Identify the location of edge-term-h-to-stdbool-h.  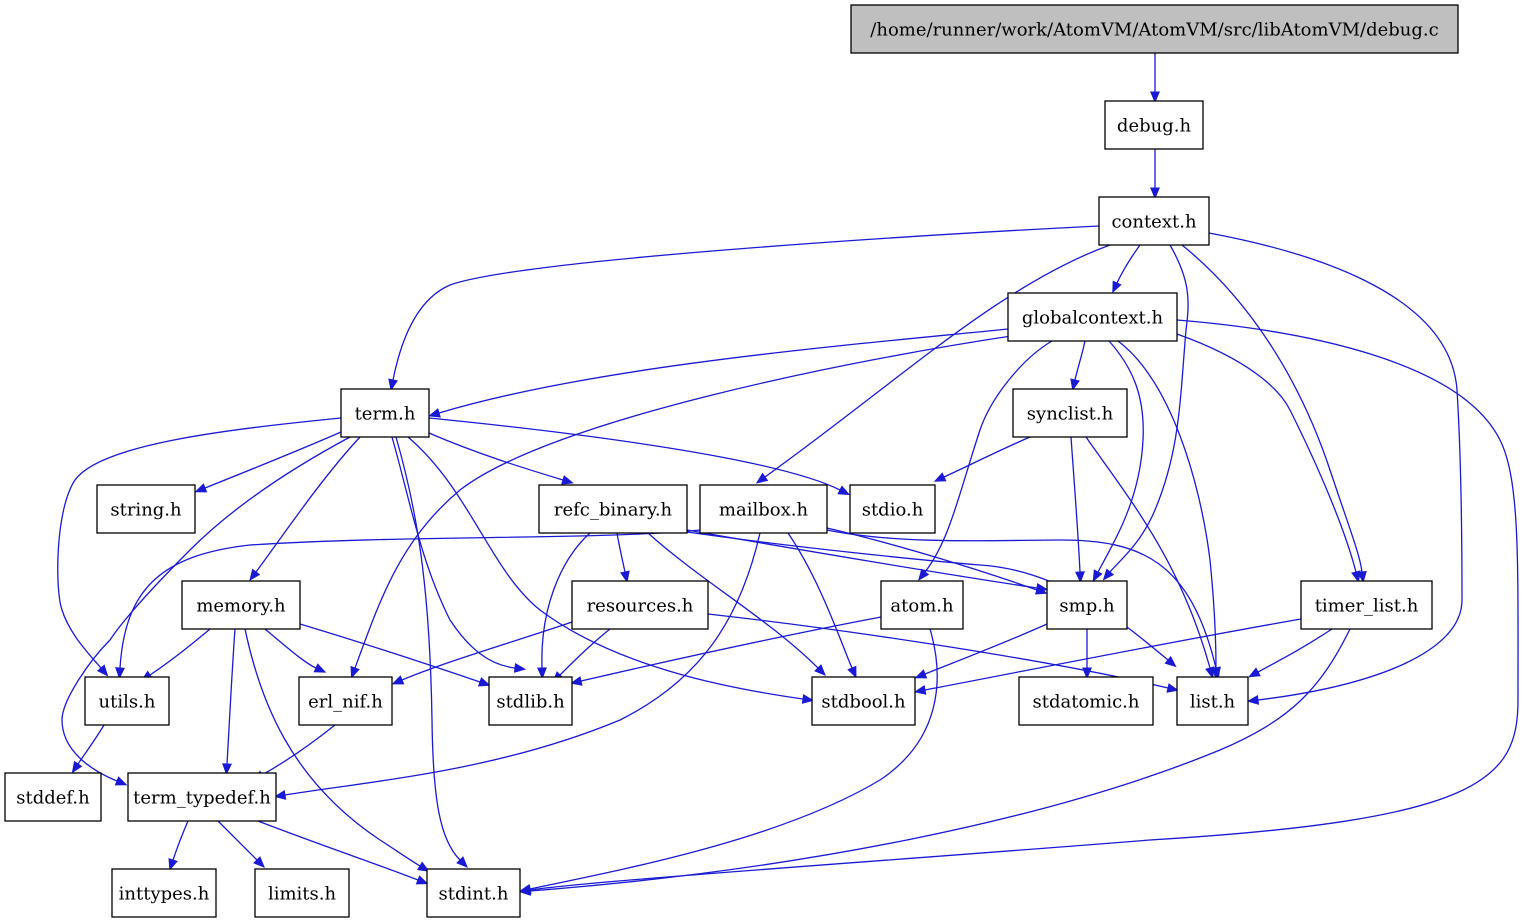
(611, 570).